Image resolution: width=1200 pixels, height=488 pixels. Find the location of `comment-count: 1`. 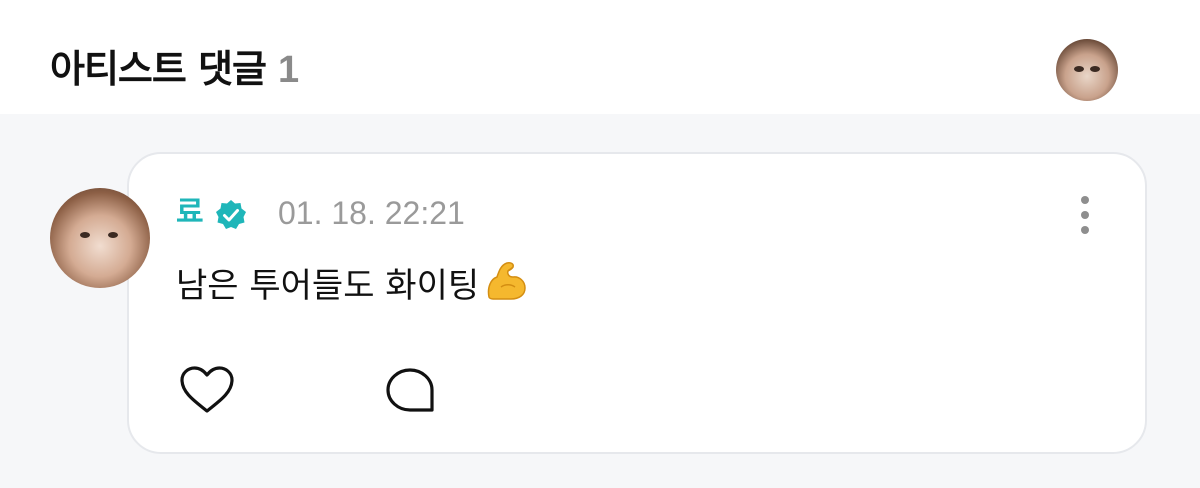

comment-count: 1 is located at coordinates (288, 70).